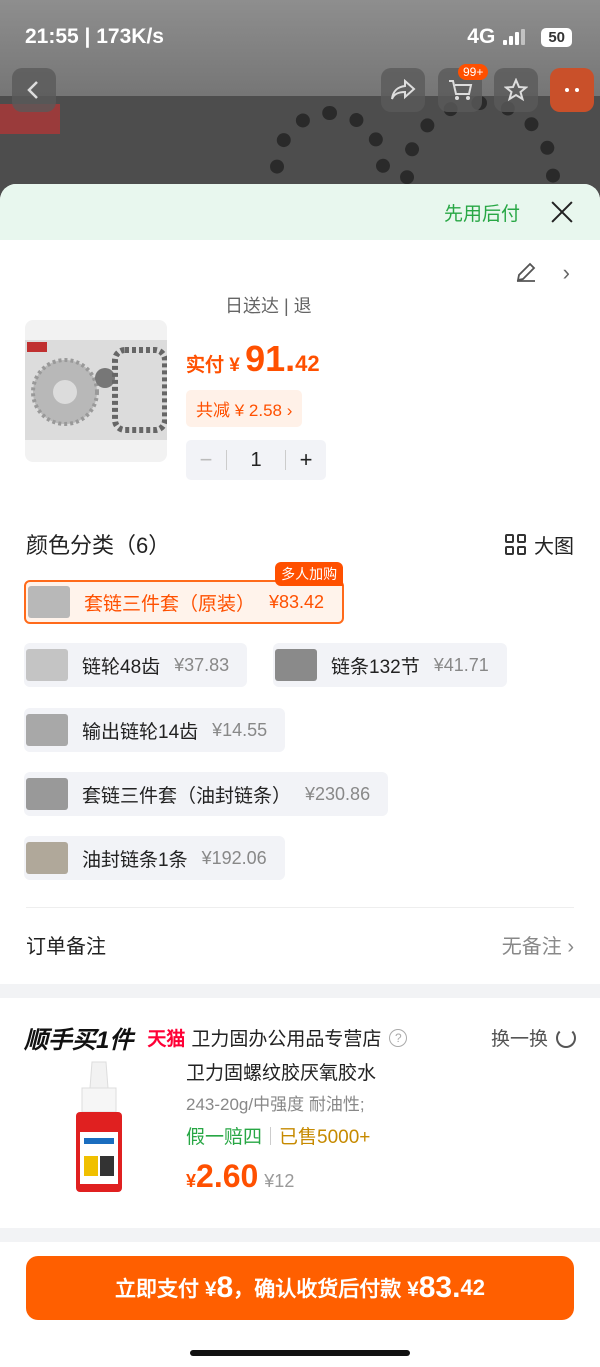 The image size is (600, 1367). I want to click on divider, so click(300, 907).